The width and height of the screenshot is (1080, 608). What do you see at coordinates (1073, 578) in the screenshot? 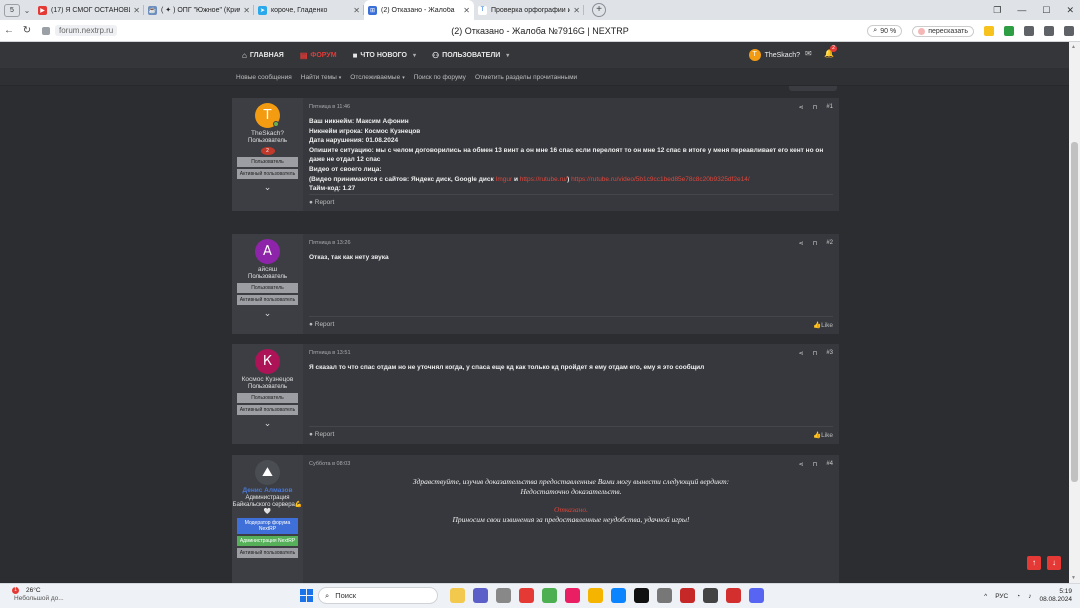
I see `scroll-arrow-down-icon: ▼` at bounding box center [1073, 578].